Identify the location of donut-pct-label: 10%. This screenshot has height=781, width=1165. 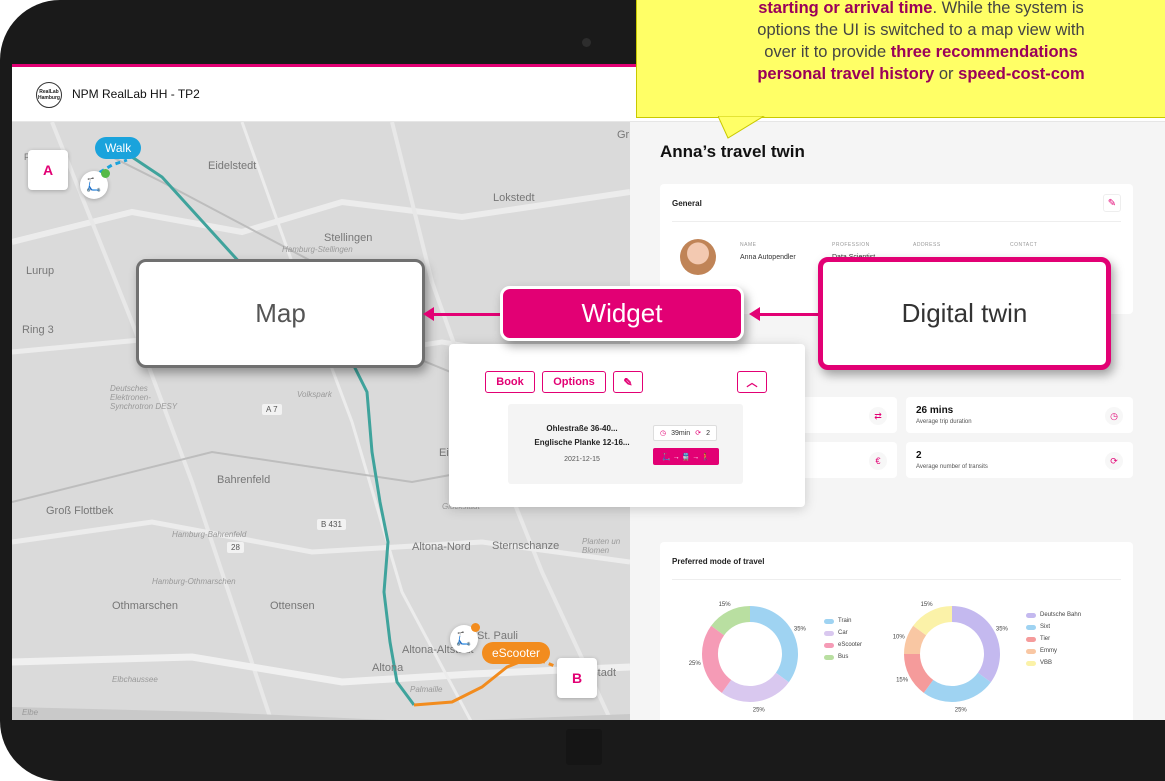
(899, 638).